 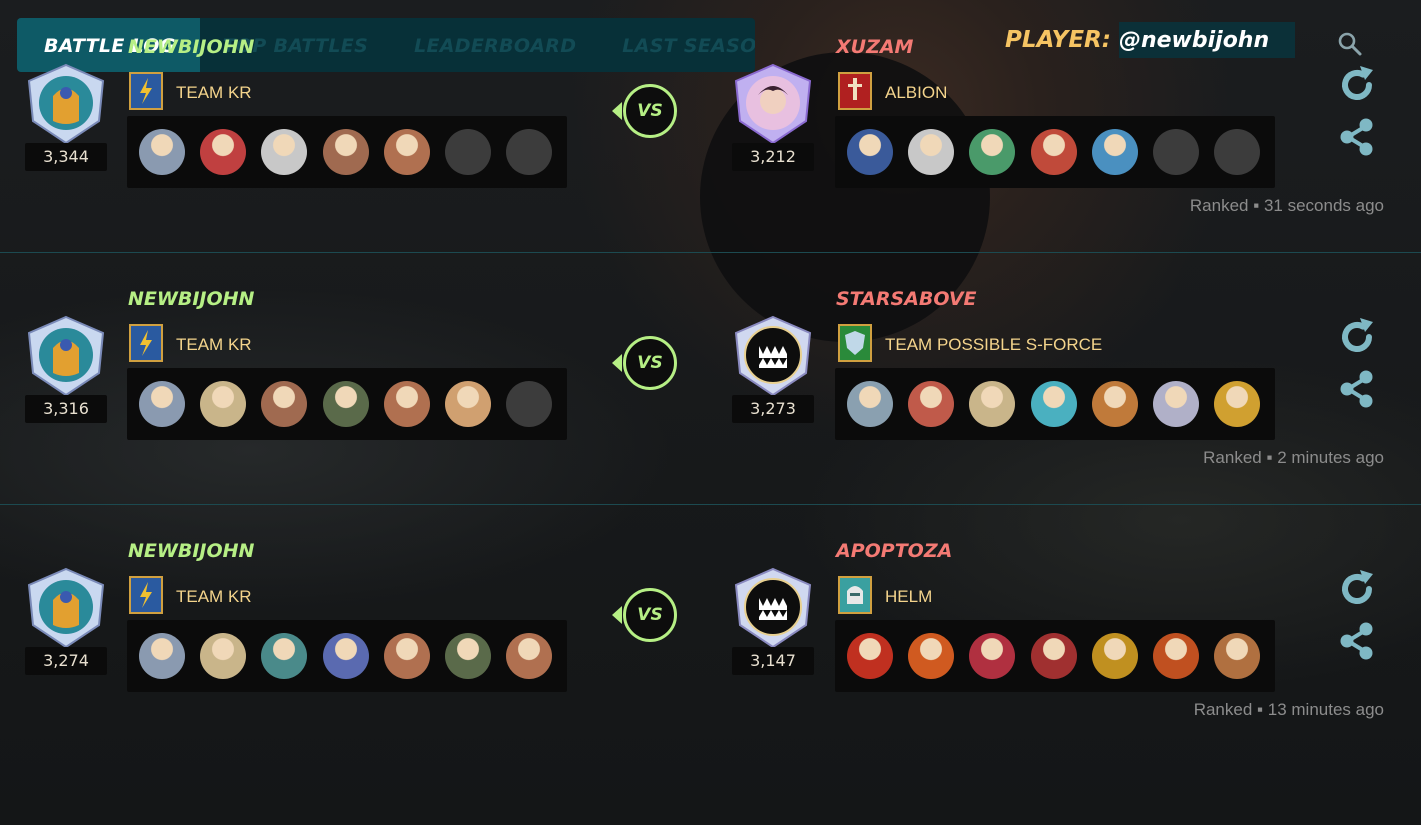 I want to click on opponent-name: STARSABOVE, so click(x=906, y=299).